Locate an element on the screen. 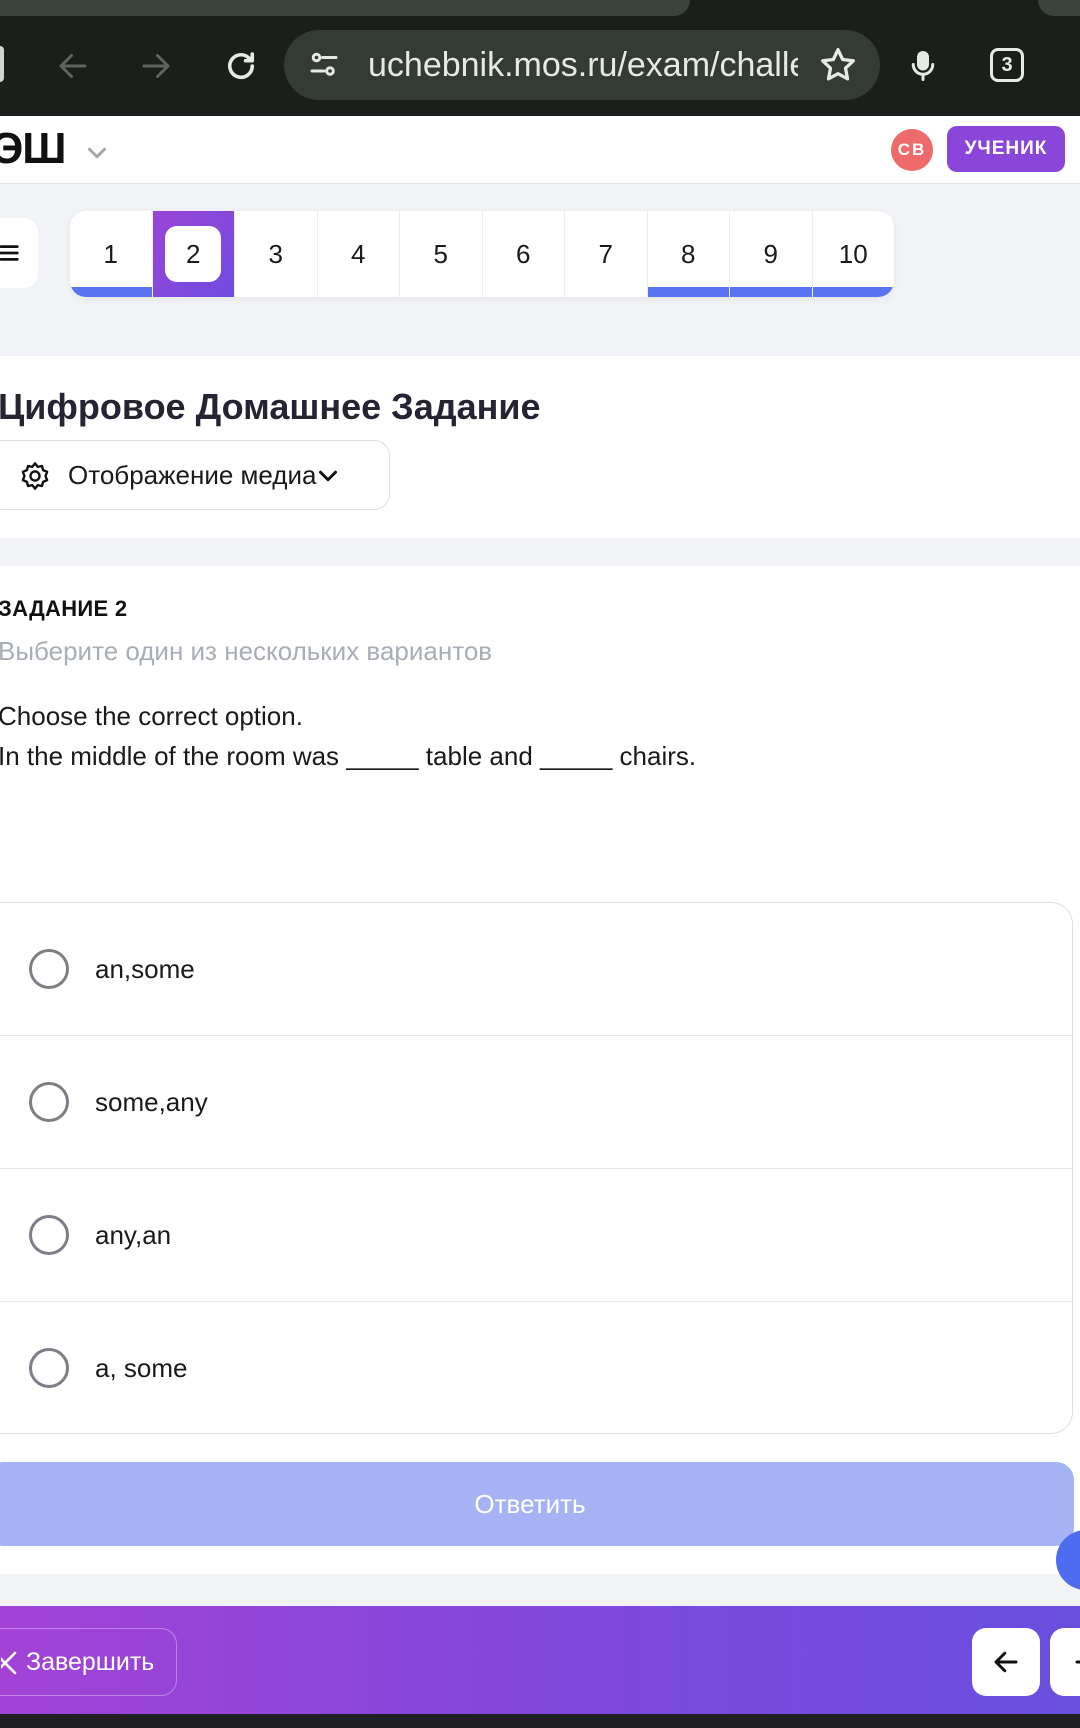  question-number: 4 is located at coordinates (358, 253).